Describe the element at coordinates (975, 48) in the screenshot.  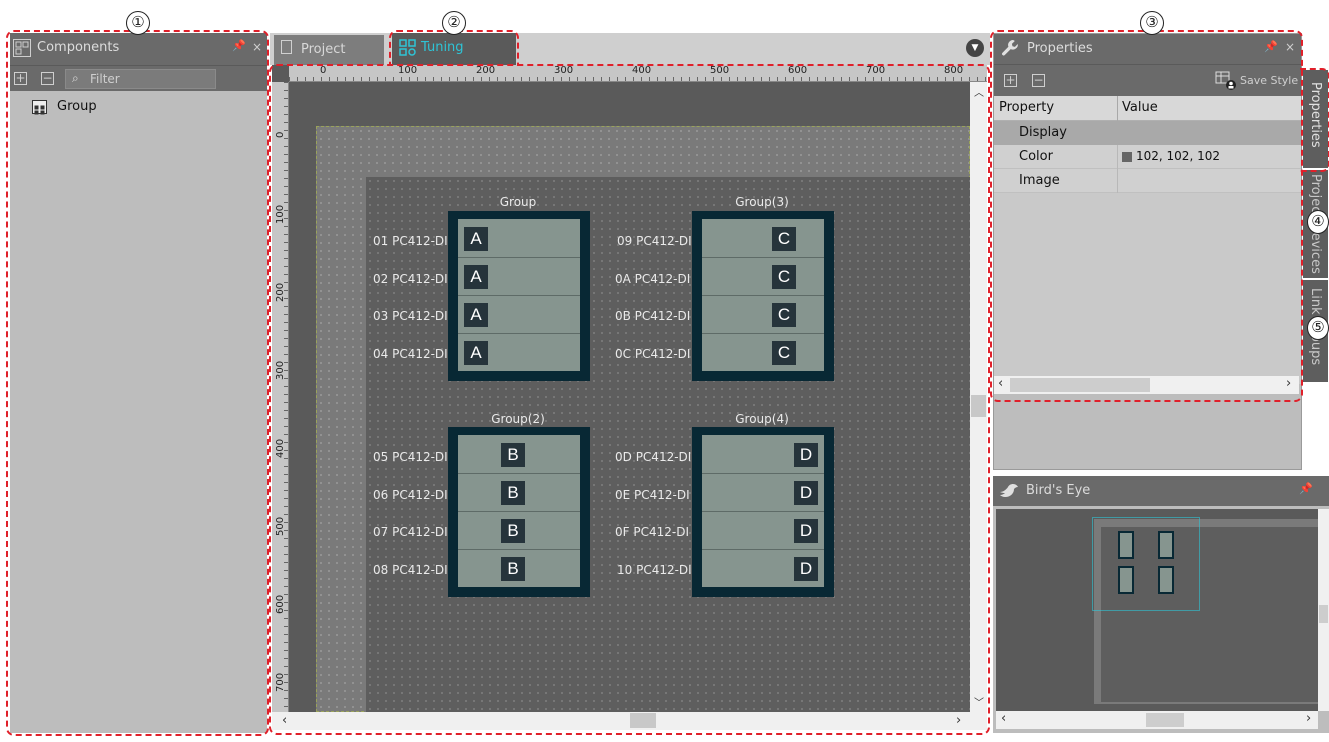
I see `tab-overflow-button: ▼` at that location.